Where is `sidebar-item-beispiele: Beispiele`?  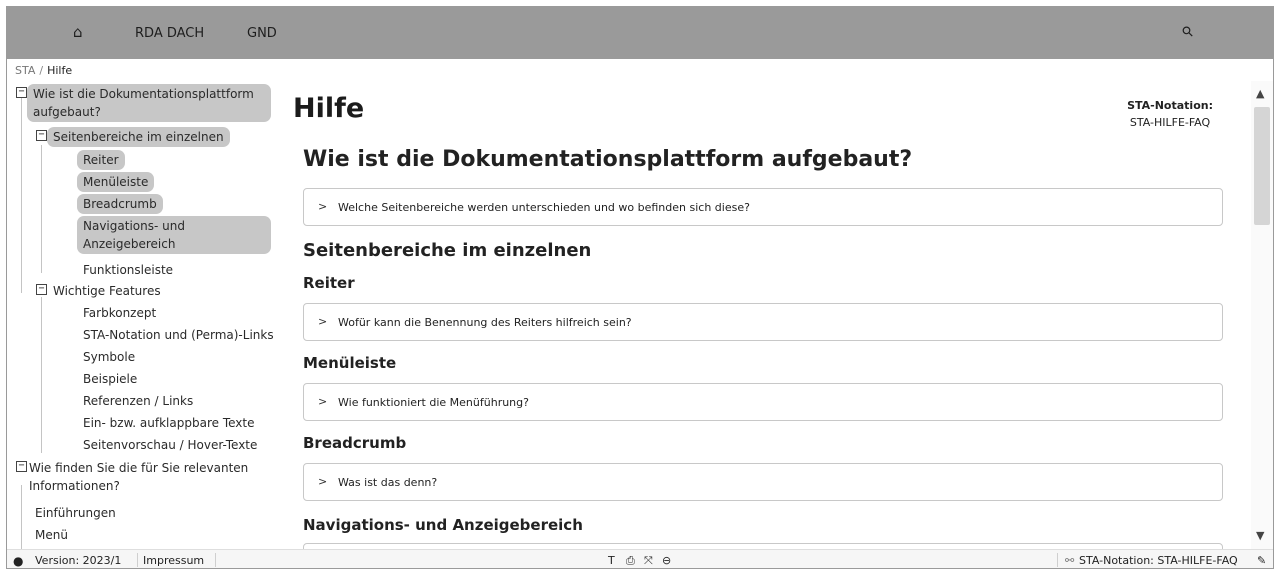 sidebar-item-beispiele: Beispiele is located at coordinates (110, 379).